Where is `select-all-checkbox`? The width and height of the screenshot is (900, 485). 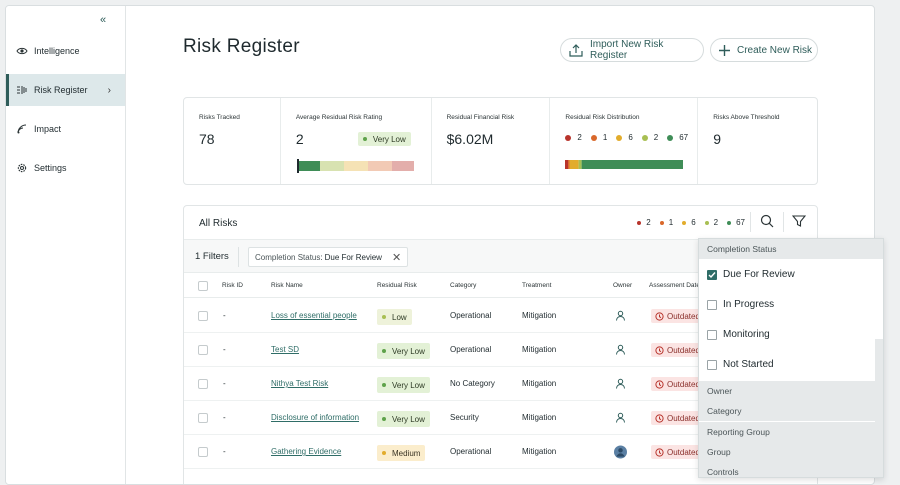 select-all-checkbox is located at coordinates (203, 286).